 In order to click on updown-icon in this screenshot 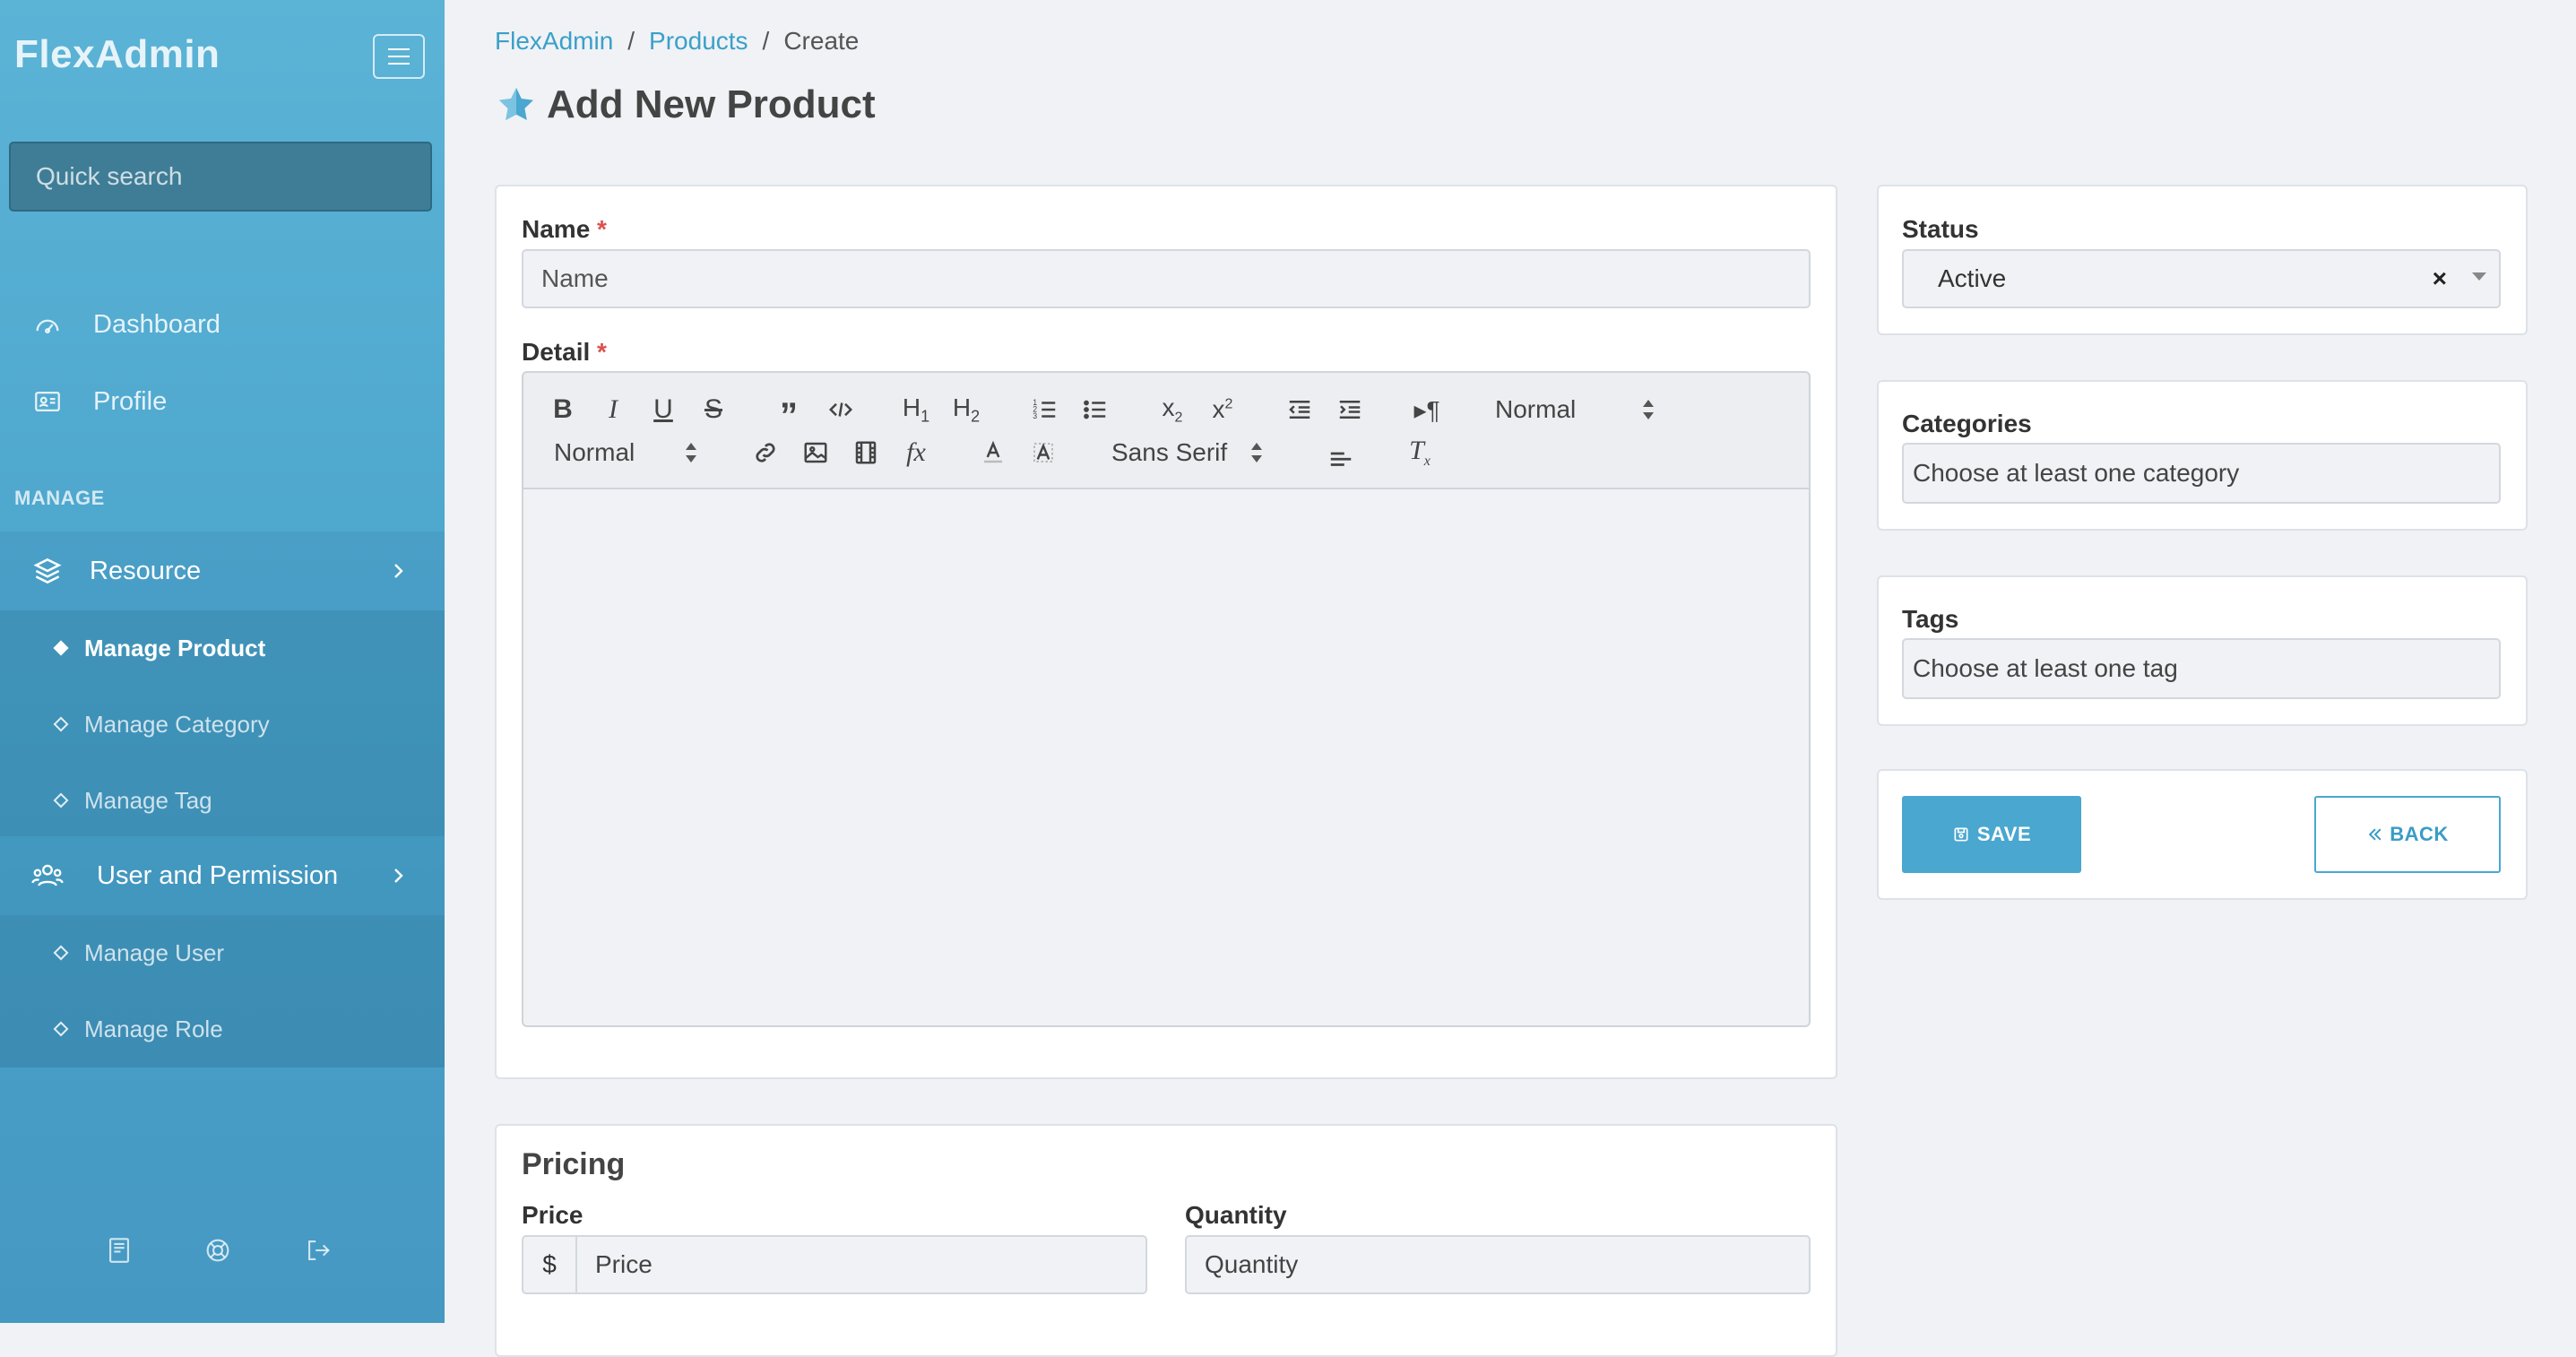, I will do `click(691, 452)`.